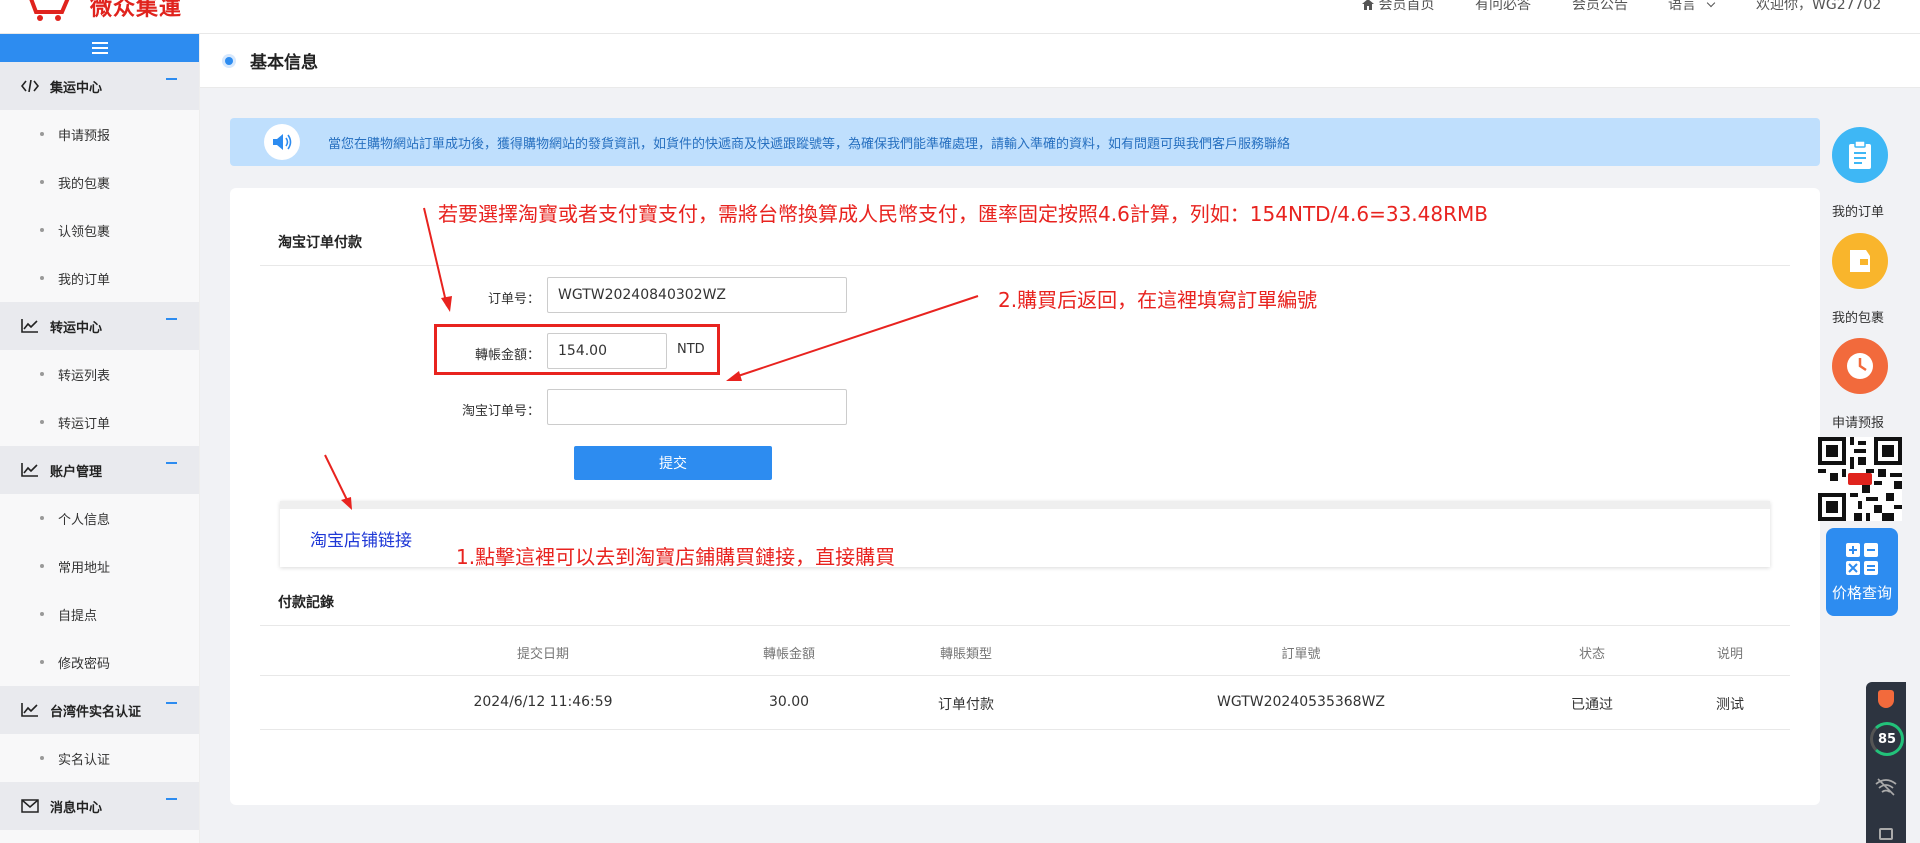  What do you see at coordinates (542, 654) in the screenshot?
I see `column-header: 提交日期` at bounding box center [542, 654].